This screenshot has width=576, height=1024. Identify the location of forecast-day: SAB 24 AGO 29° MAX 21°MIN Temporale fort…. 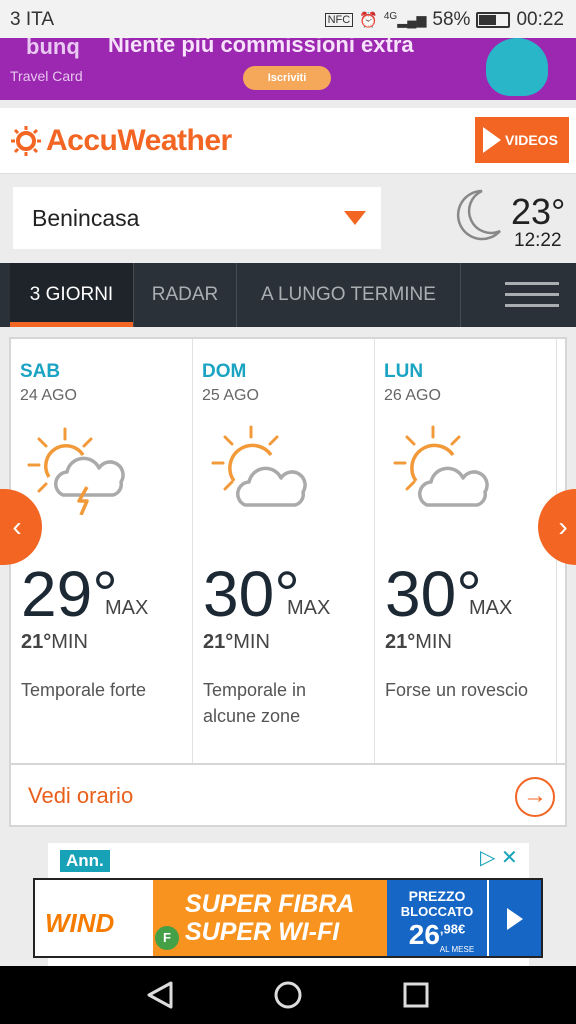
(102, 551).